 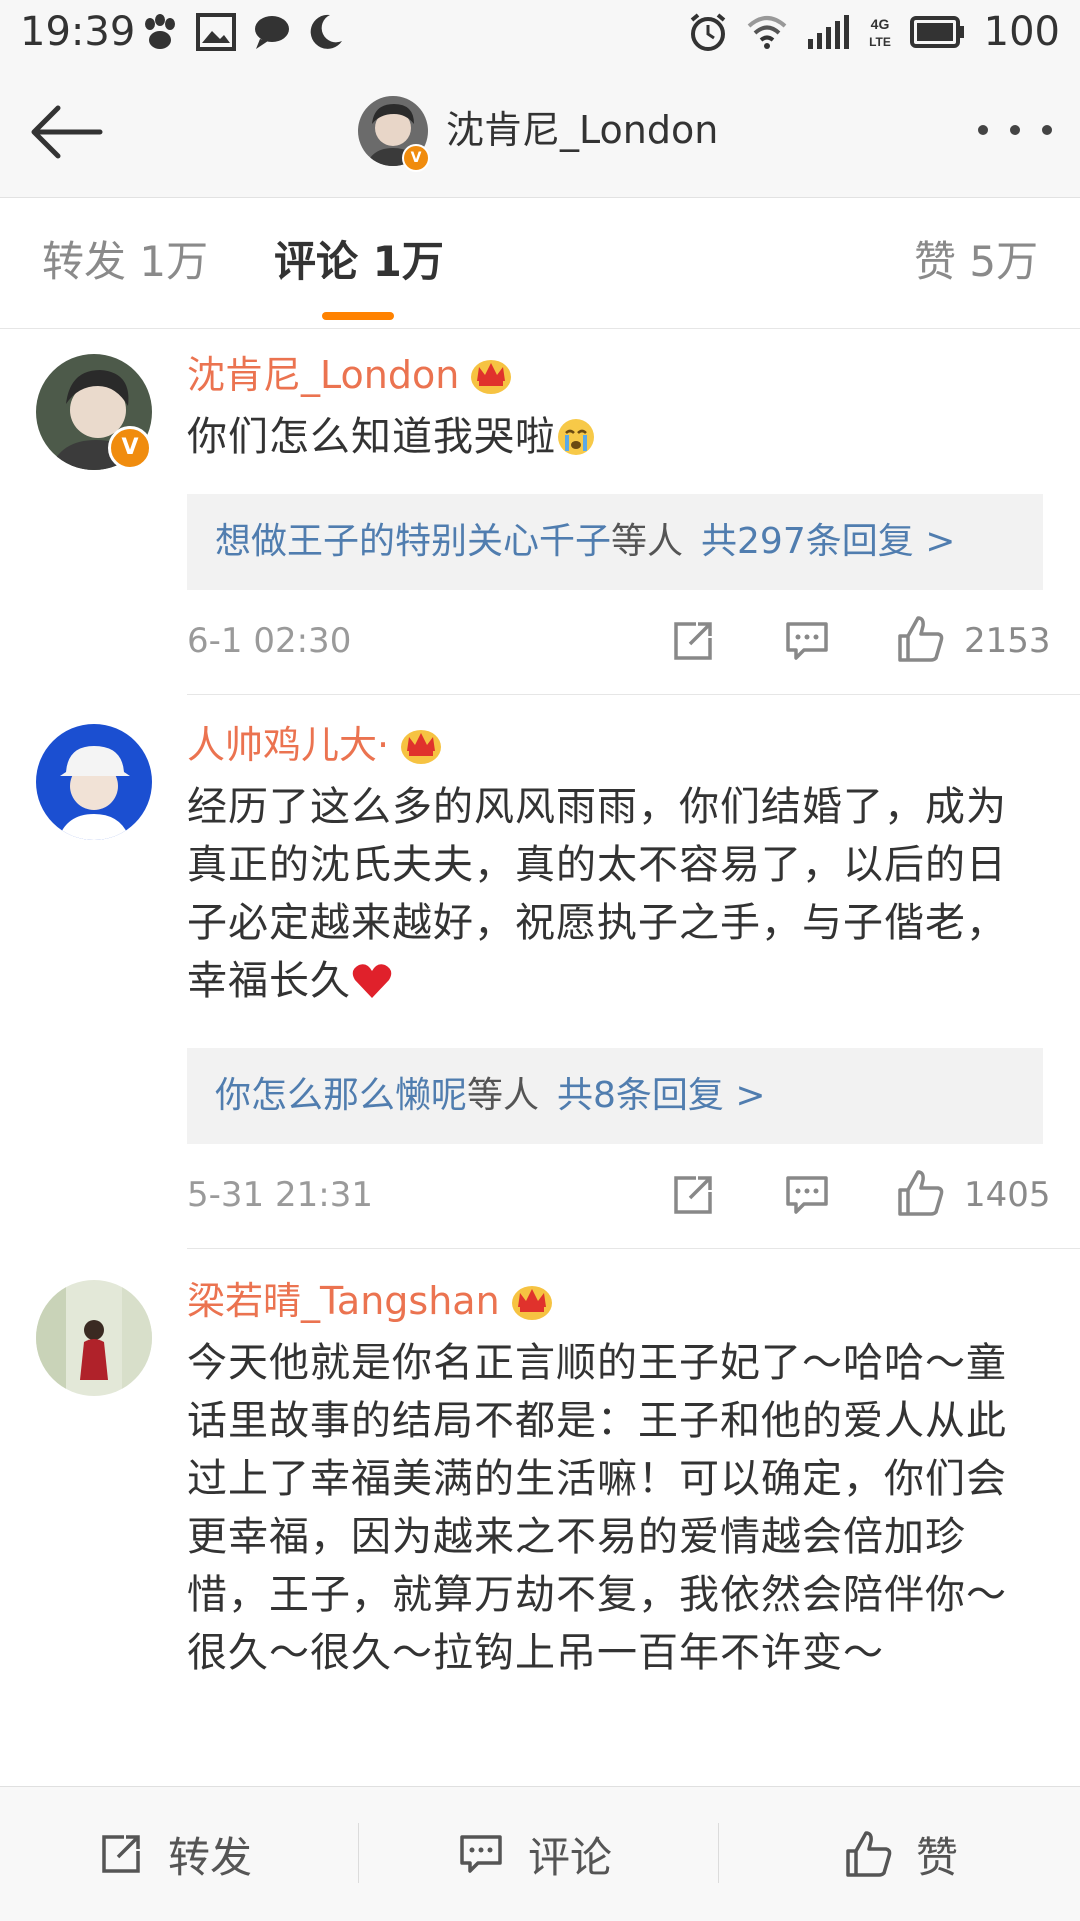 I want to click on comment-time: 6-1 02:30, so click(x=269, y=641).